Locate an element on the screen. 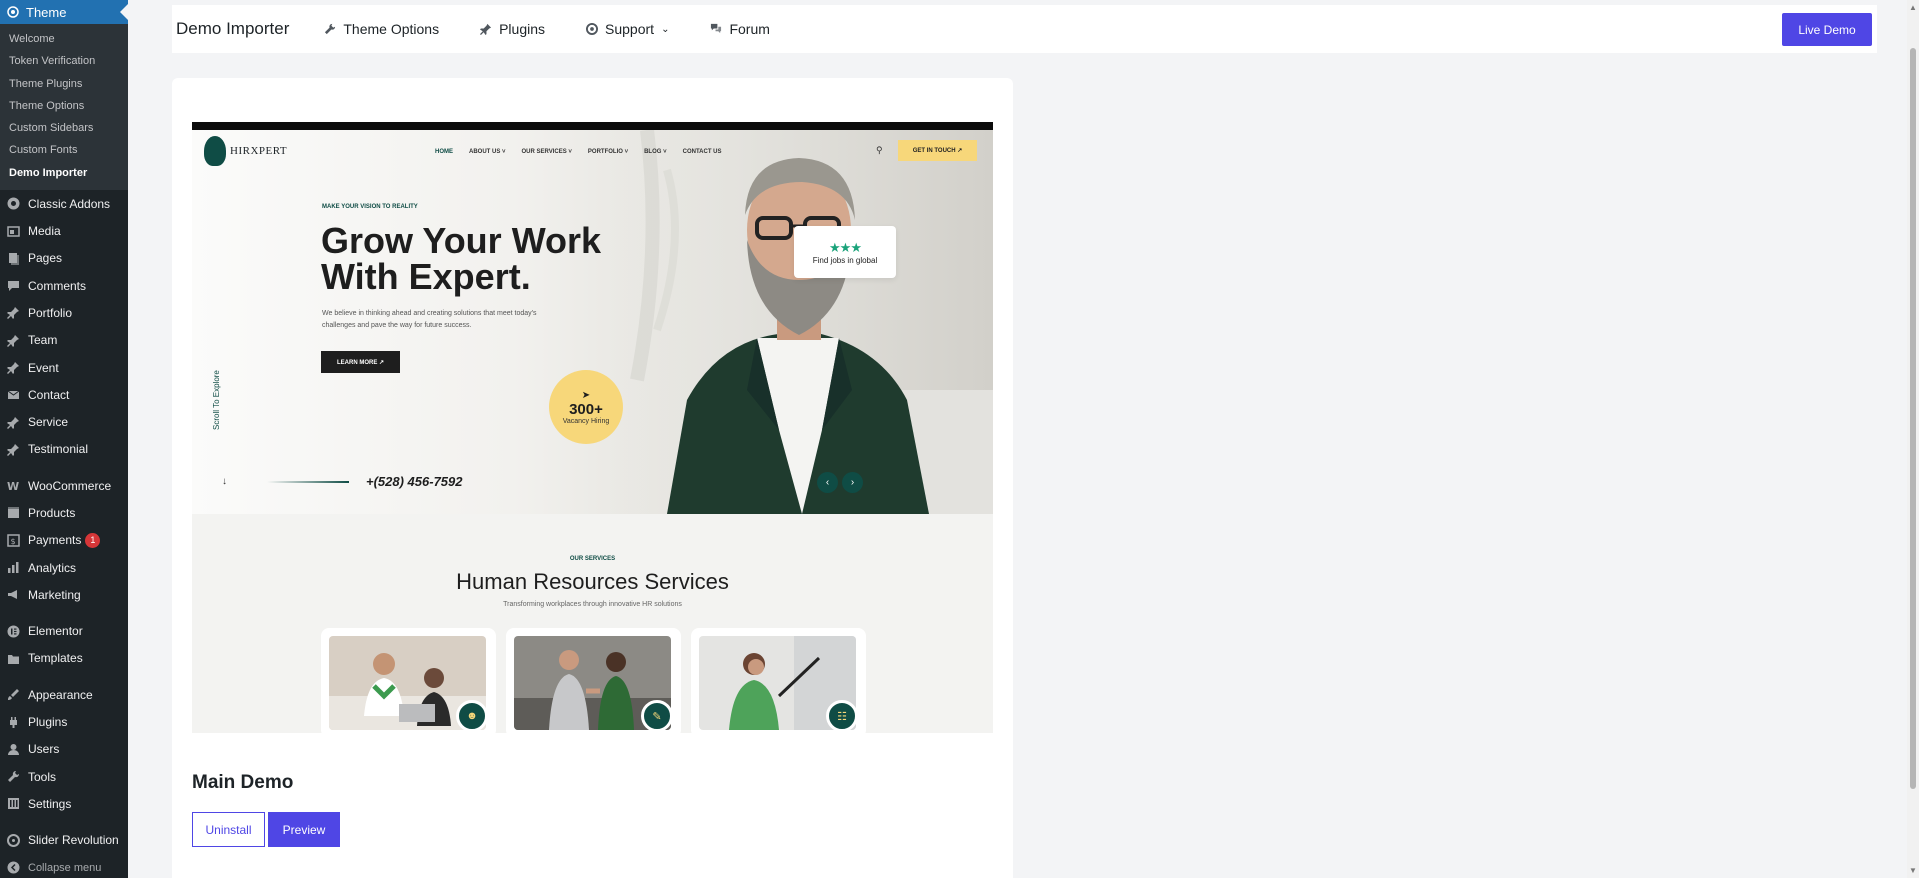 Image resolution: width=1919 pixels, height=878 pixels. mail-icon is located at coordinates (13, 394).